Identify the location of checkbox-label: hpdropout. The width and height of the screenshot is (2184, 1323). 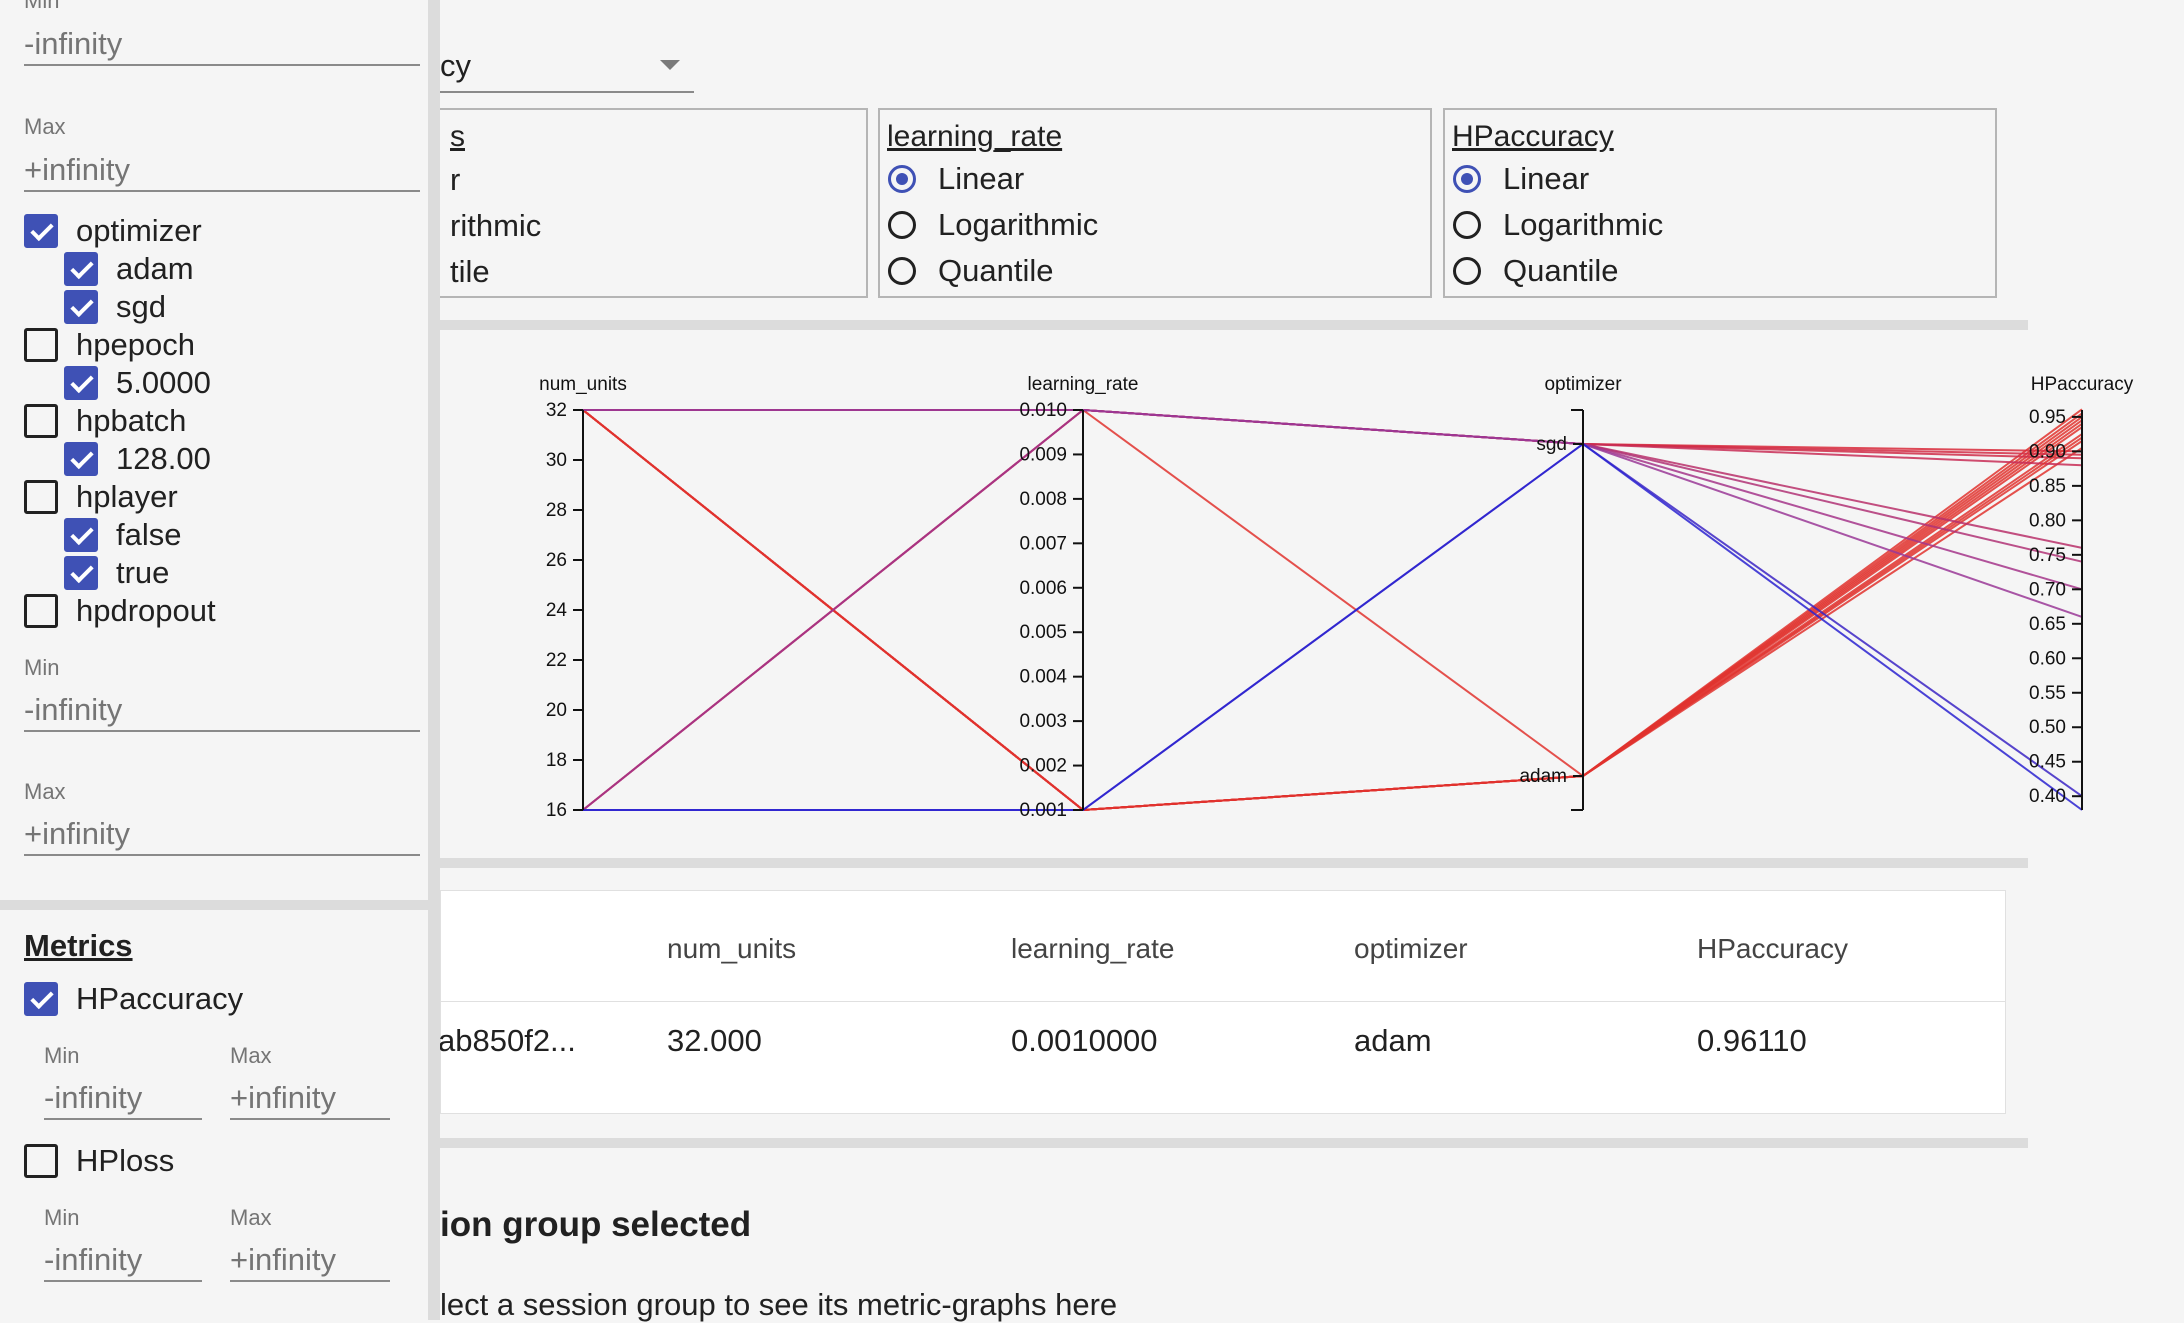
(146, 610).